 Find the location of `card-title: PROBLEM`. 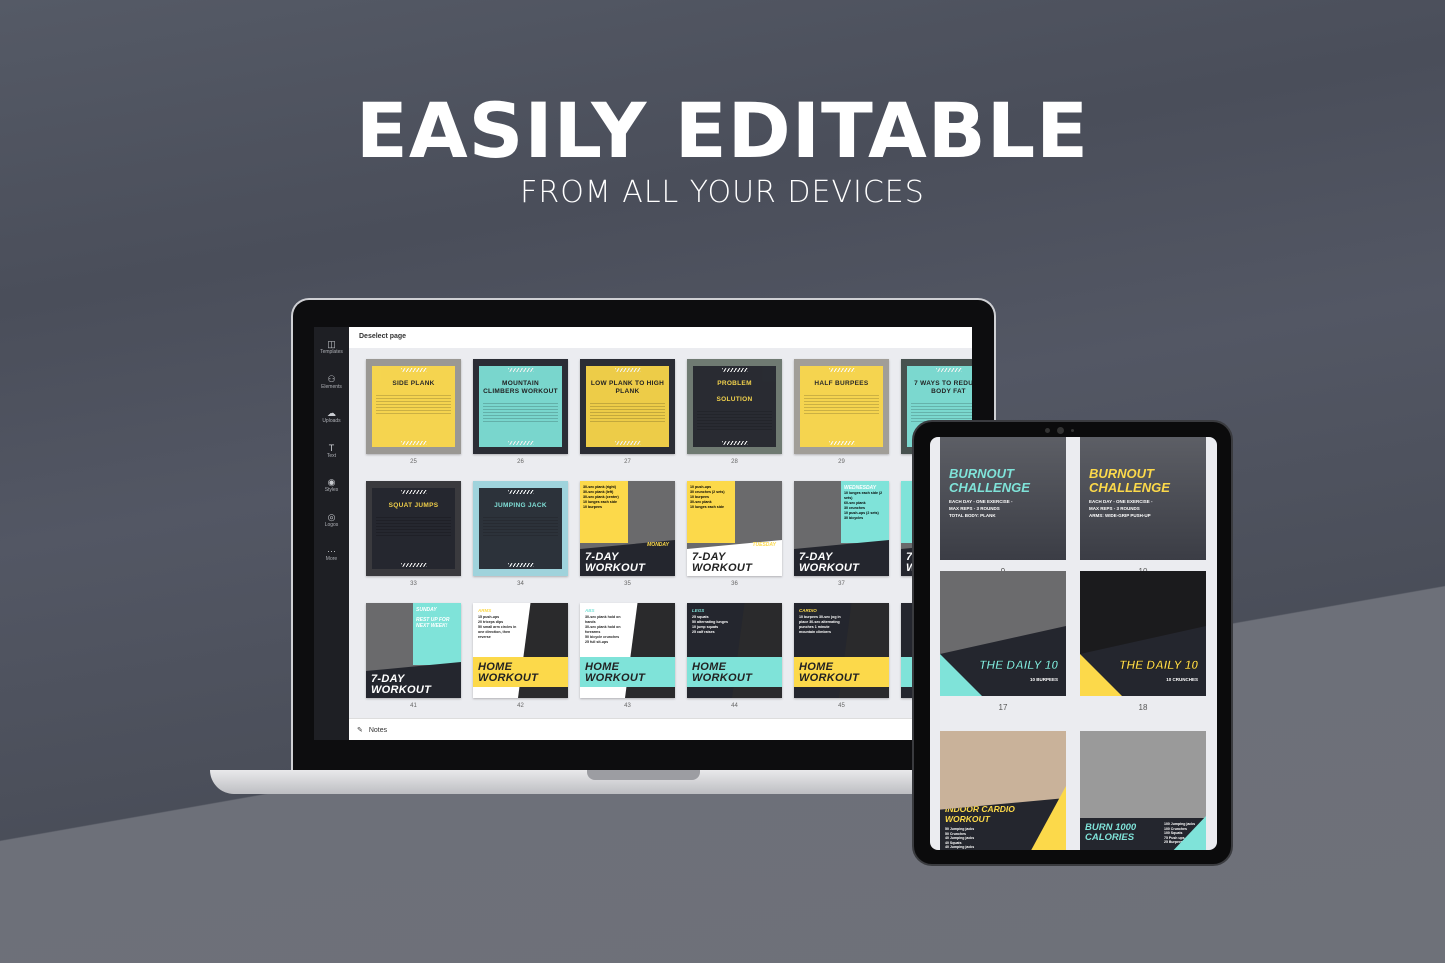

card-title: PROBLEM is located at coordinates (734, 383).